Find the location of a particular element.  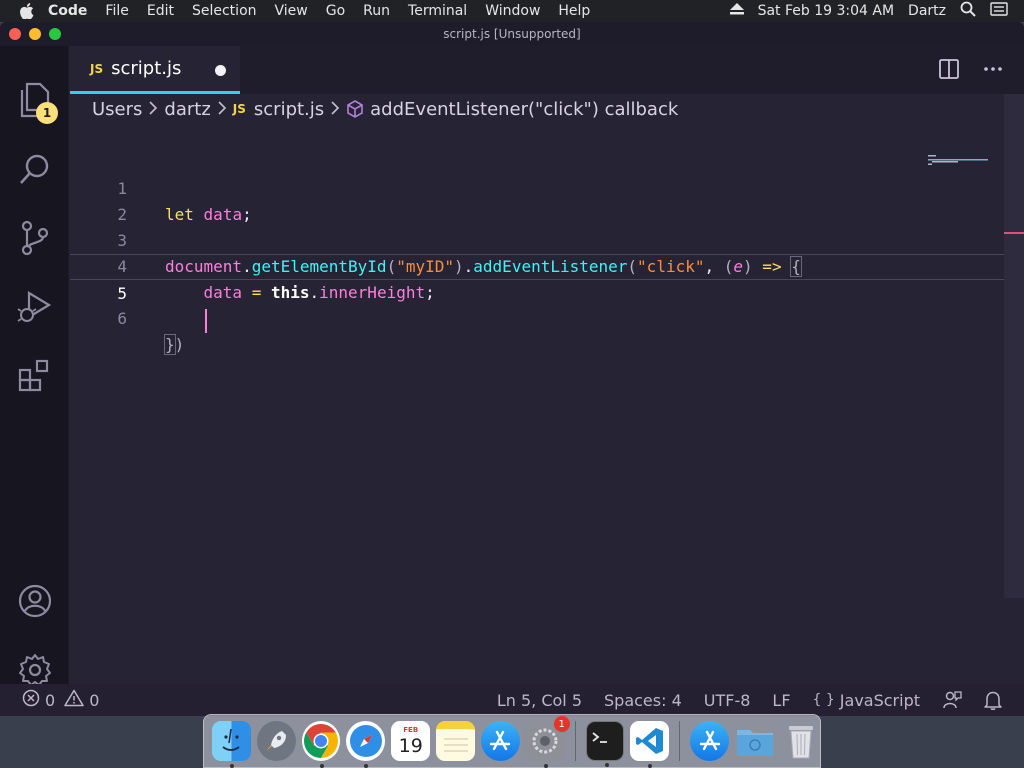

menu-run: Run is located at coordinates (376, 11).